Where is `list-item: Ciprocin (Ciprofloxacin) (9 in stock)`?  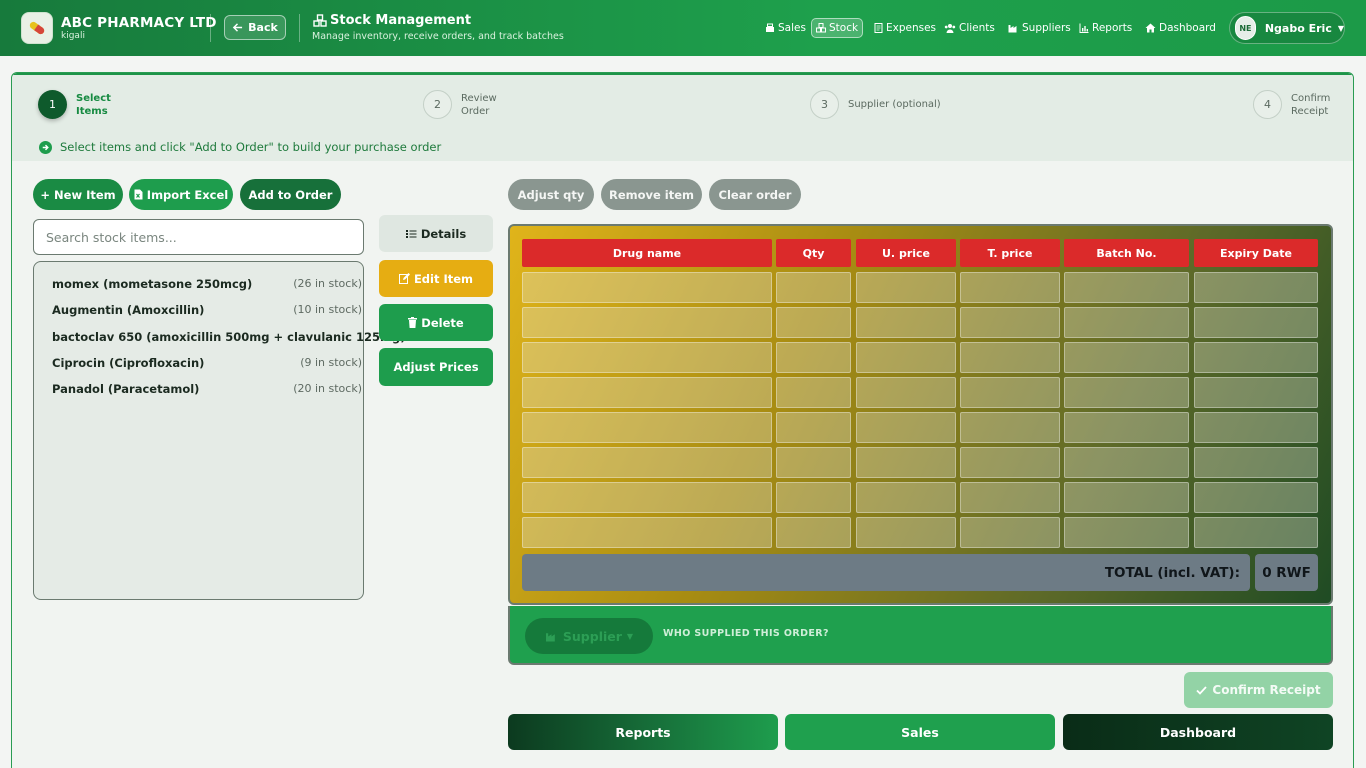
list-item: Ciprocin (Ciprofloxacin) (9 in stock) is located at coordinates (207, 363).